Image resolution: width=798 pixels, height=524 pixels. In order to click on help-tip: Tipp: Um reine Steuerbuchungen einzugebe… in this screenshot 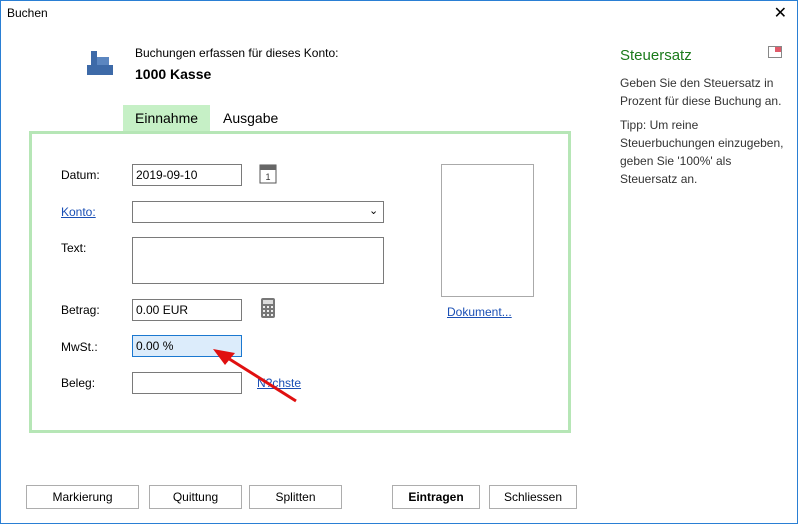, I will do `click(702, 152)`.